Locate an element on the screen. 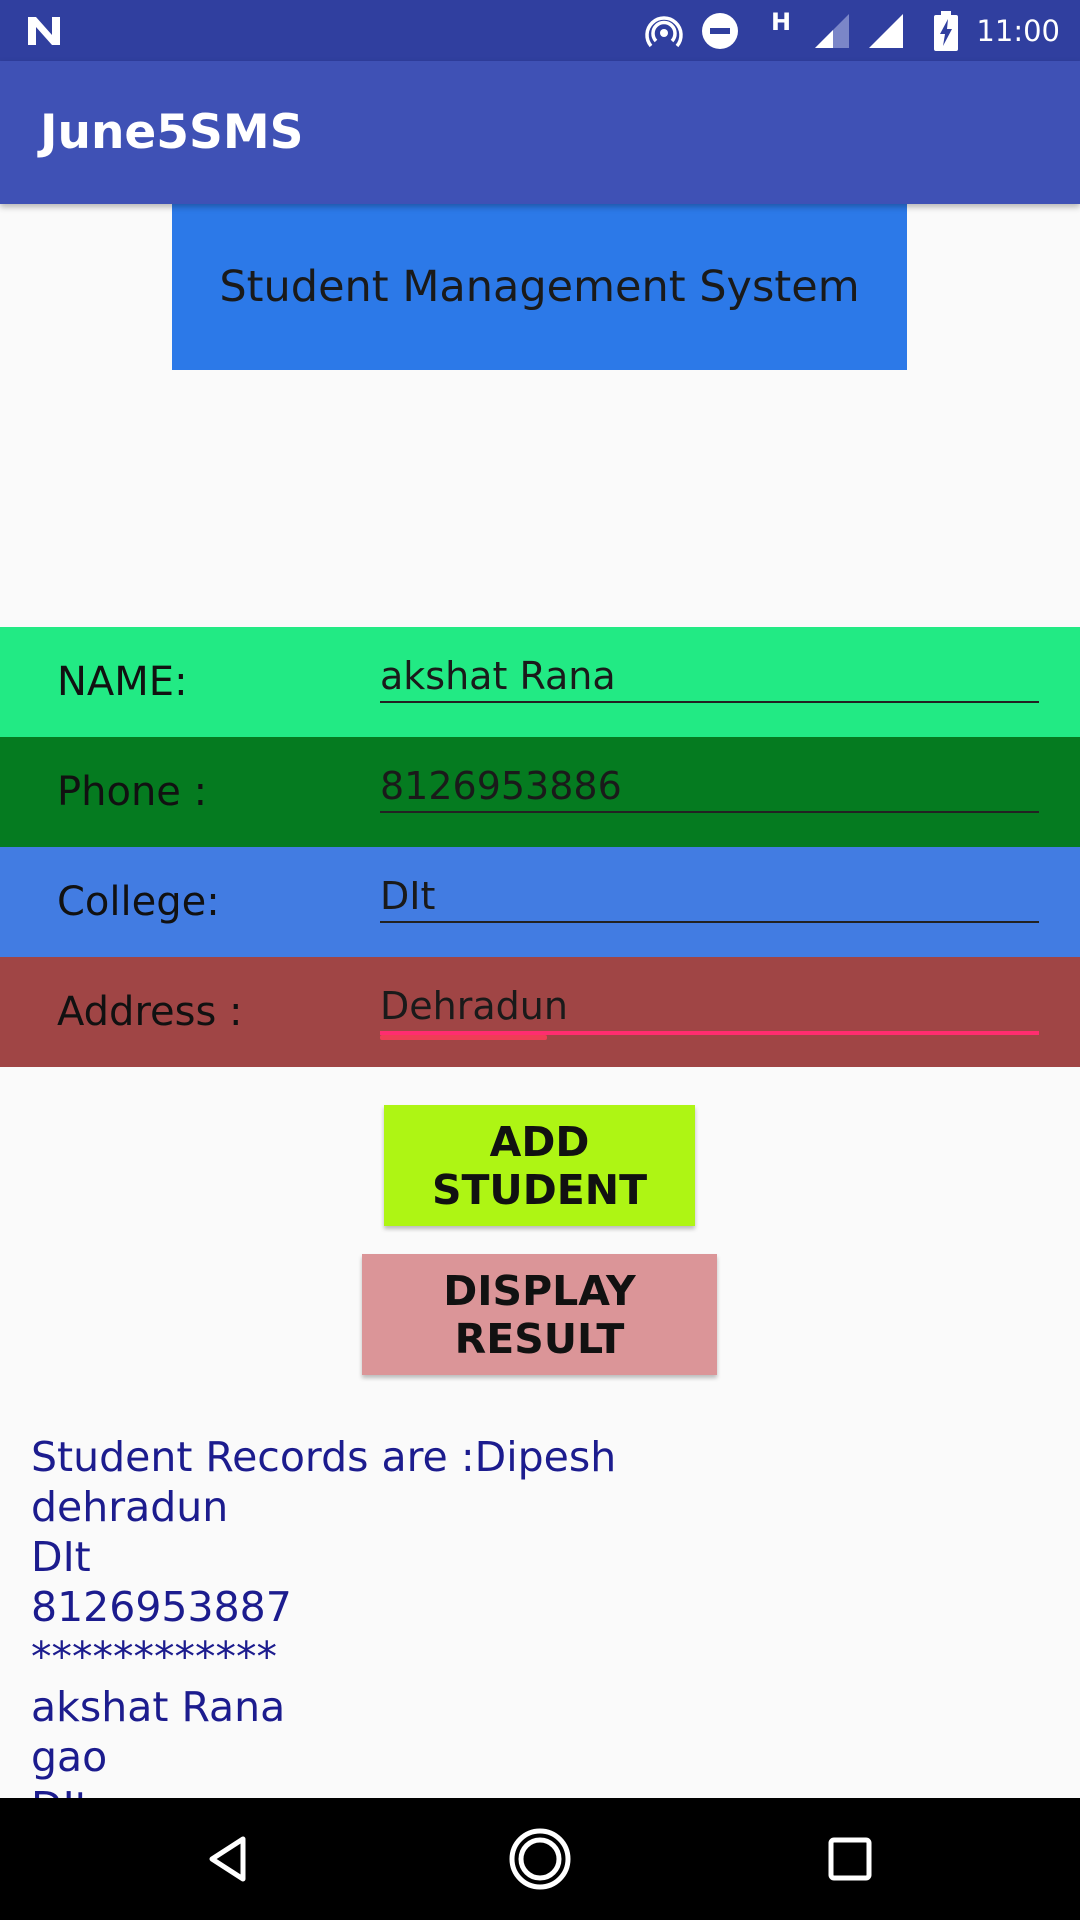  college-field is located at coordinates (709, 897).